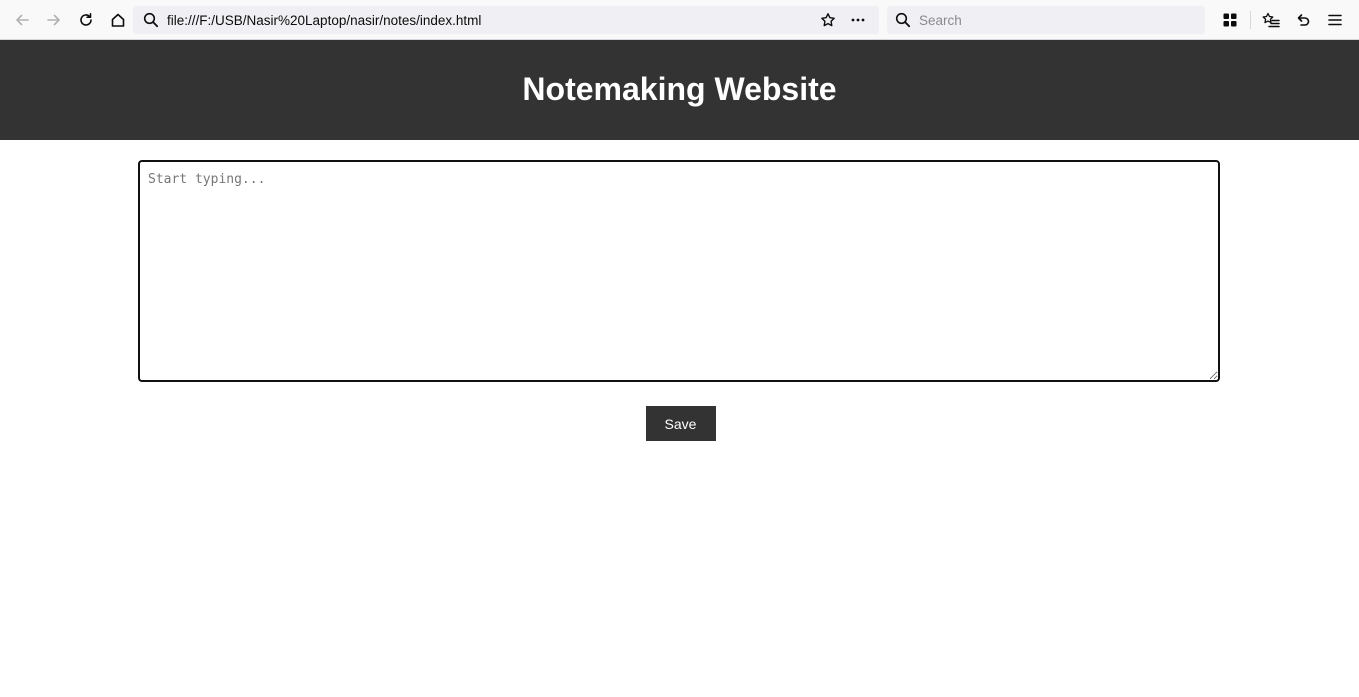 This screenshot has width=1359, height=697. I want to click on hamburger-menu-icon, so click(1335, 20).